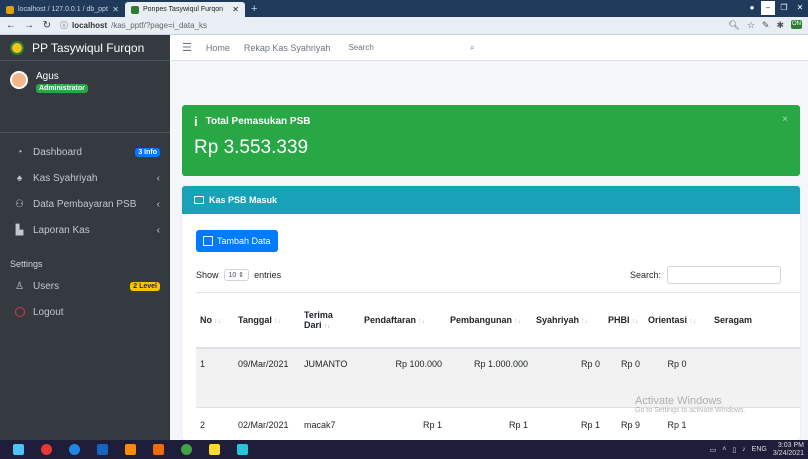 This screenshot has width=808, height=459. Describe the element at coordinates (215, 423) in the screenshot. I see `cell-no: 2` at that location.